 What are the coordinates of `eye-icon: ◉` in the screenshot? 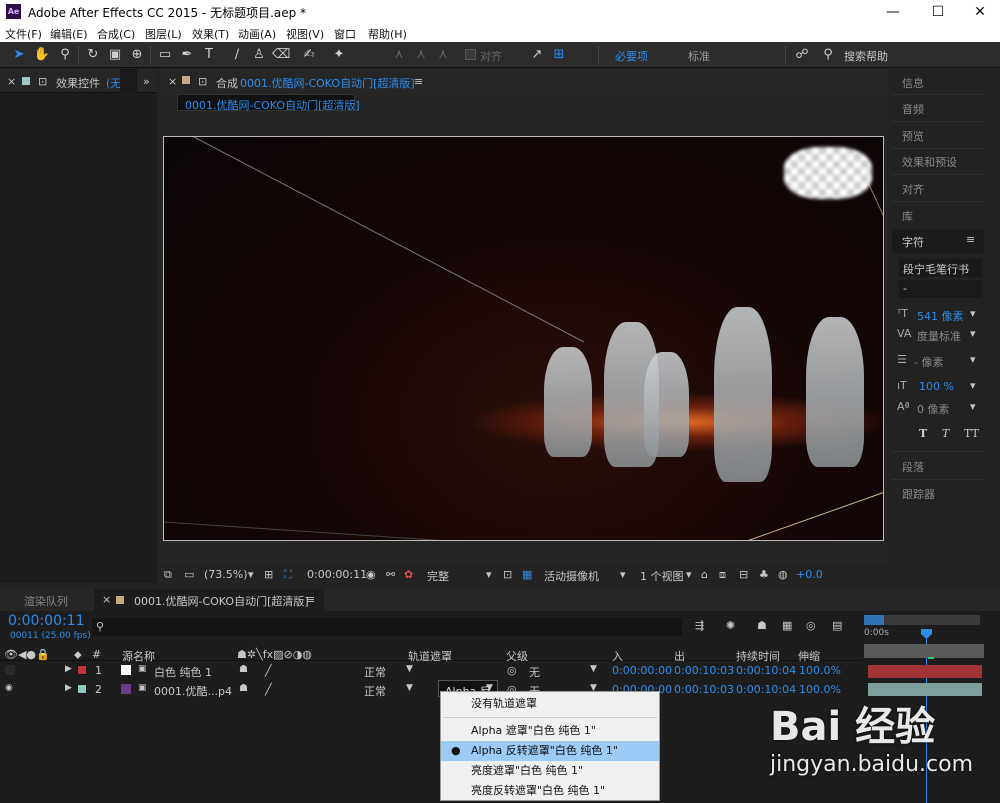 It's located at (9, 688).